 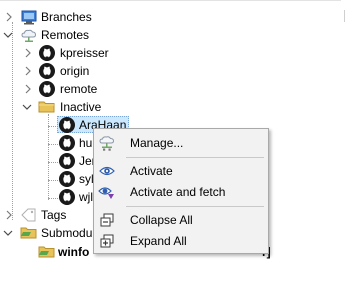 I want to click on tree-node-label: kpreisser, so click(x=84, y=53).